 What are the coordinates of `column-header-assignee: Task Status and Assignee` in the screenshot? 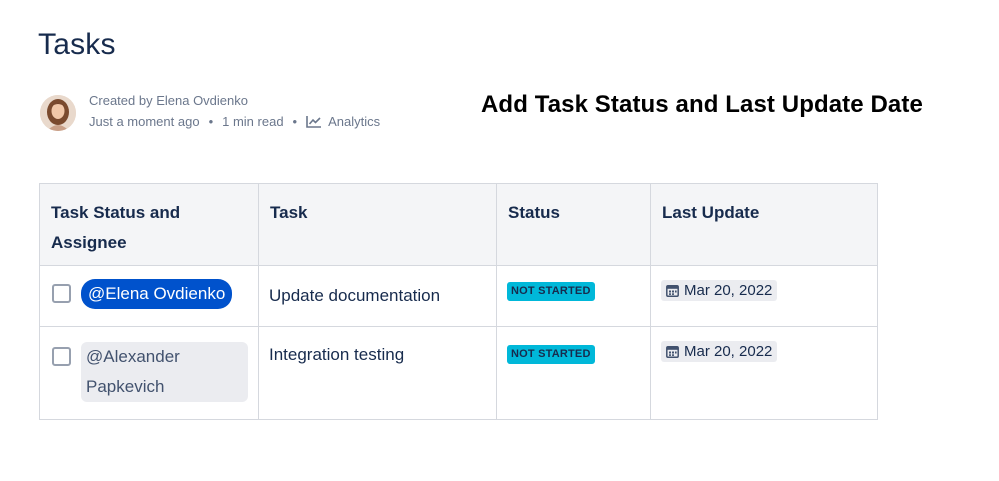 It's located at (149, 224).